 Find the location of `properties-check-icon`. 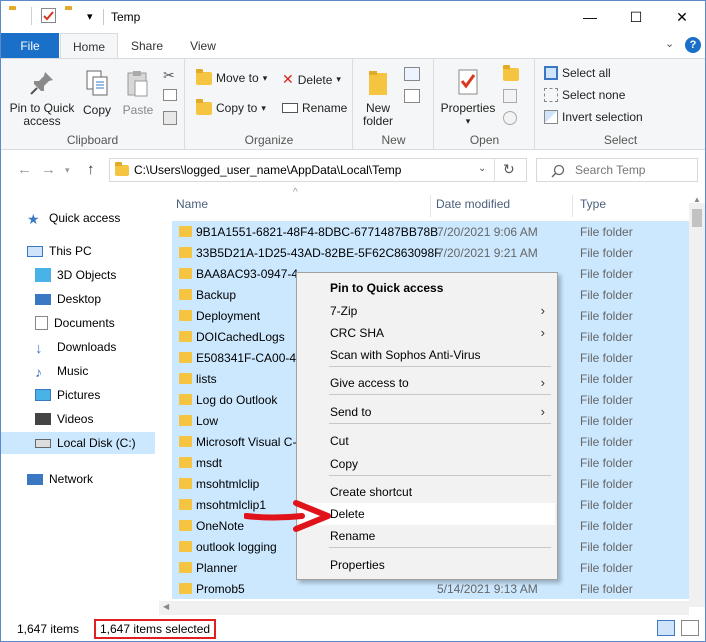

properties-check-icon is located at coordinates (48, 15).